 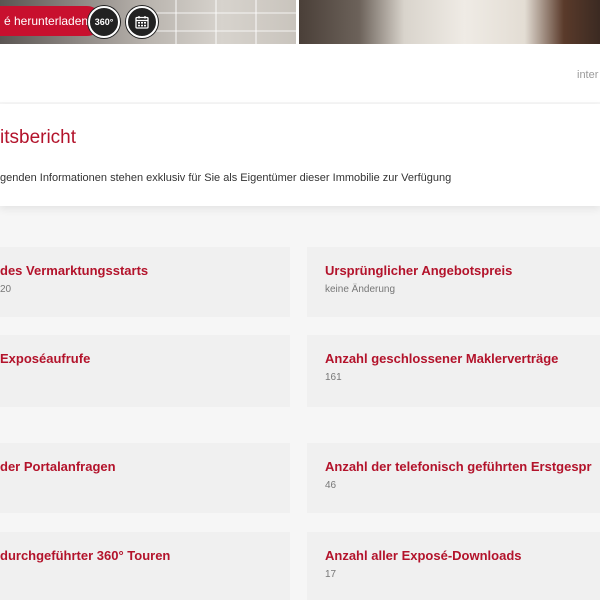 What do you see at coordinates (331, 485) in the screenshot?
I see `stat-value: 46` at bounding box center [331, 485].